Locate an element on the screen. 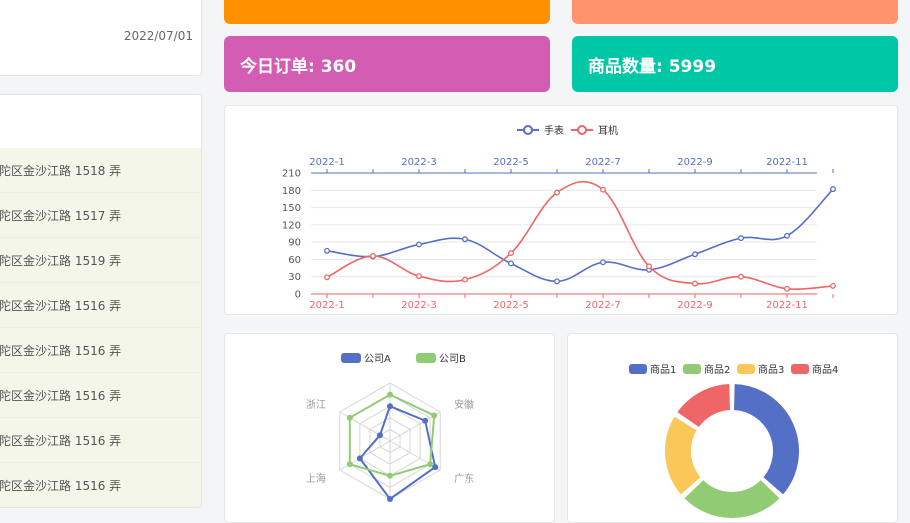 This screenshot has width=910, height=523. y-tick-label: 180 is located at coordinates (291, 191).